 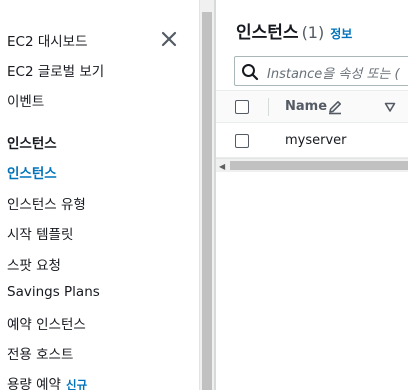 What do you see at coordinates (32, 172) in the screenshot?
I see `sidebar-item-instances: 인스턴스` at bounding box center [32, 172].